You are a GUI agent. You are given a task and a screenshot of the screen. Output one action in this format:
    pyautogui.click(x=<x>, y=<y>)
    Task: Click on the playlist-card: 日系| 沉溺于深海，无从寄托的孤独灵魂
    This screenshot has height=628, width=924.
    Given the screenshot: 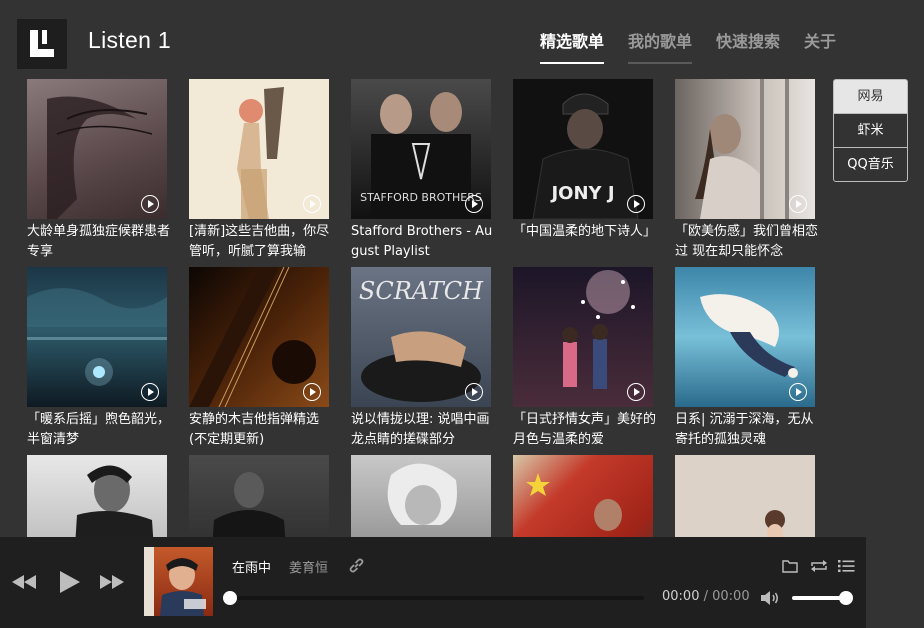 What is the action you would take?
    pyautogui.click(x=745, y=358)
    